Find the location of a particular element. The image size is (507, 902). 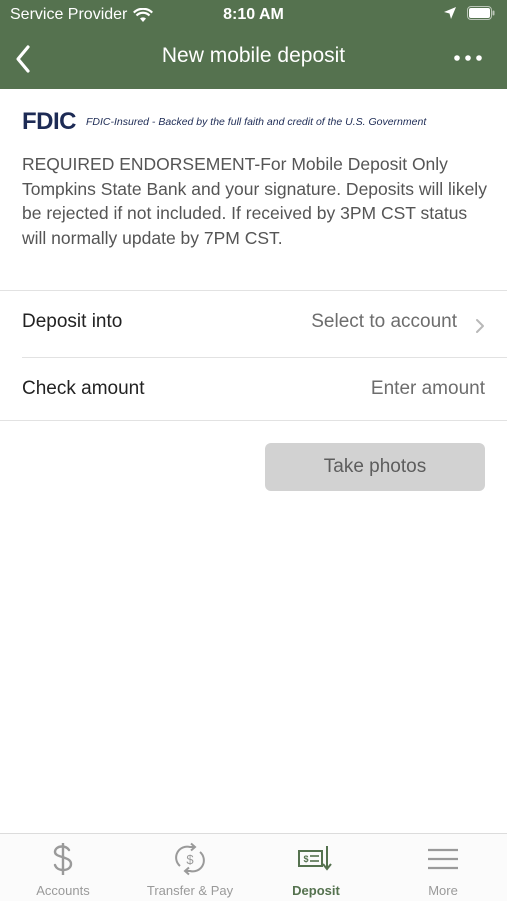

page-title: New mobile deposit is located at coordinates (253, 55).